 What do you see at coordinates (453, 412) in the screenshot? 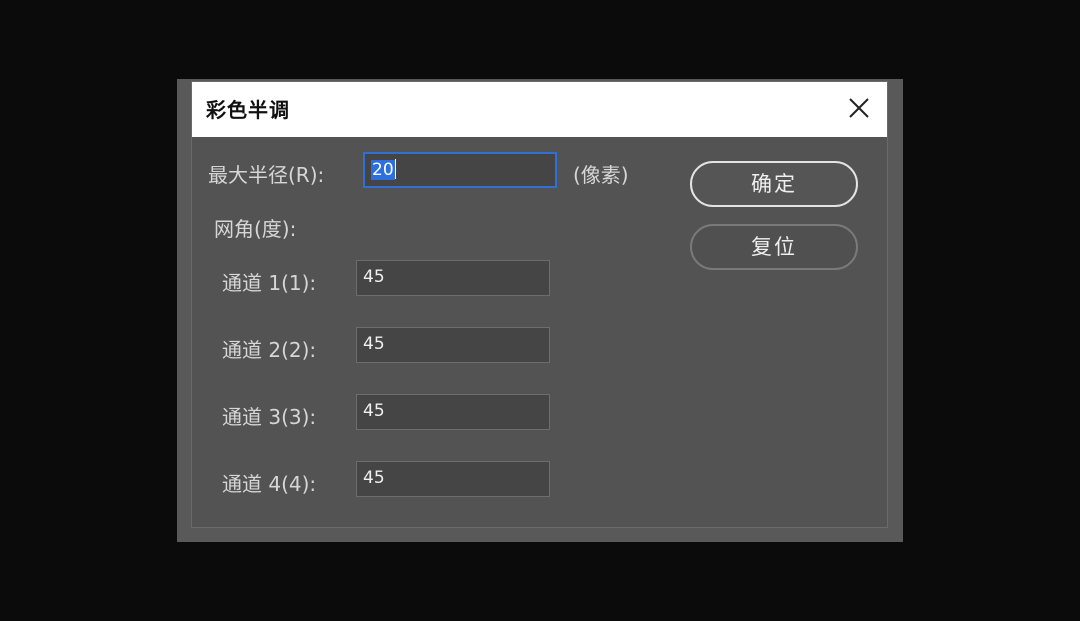
I see `channel-3-input: 45` at bounding box center [453, 412].